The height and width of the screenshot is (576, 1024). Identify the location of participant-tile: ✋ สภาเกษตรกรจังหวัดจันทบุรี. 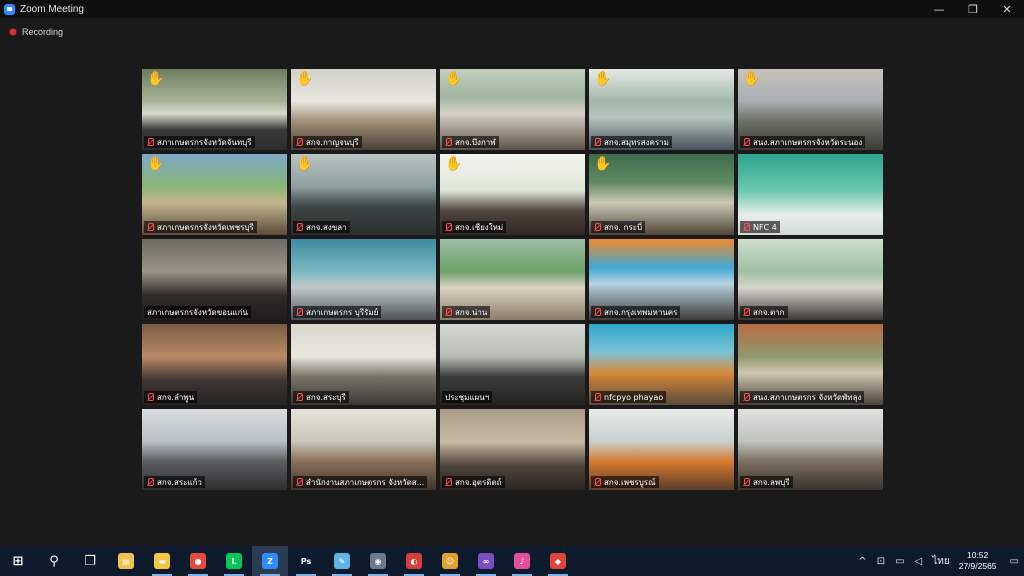
(214, 109).